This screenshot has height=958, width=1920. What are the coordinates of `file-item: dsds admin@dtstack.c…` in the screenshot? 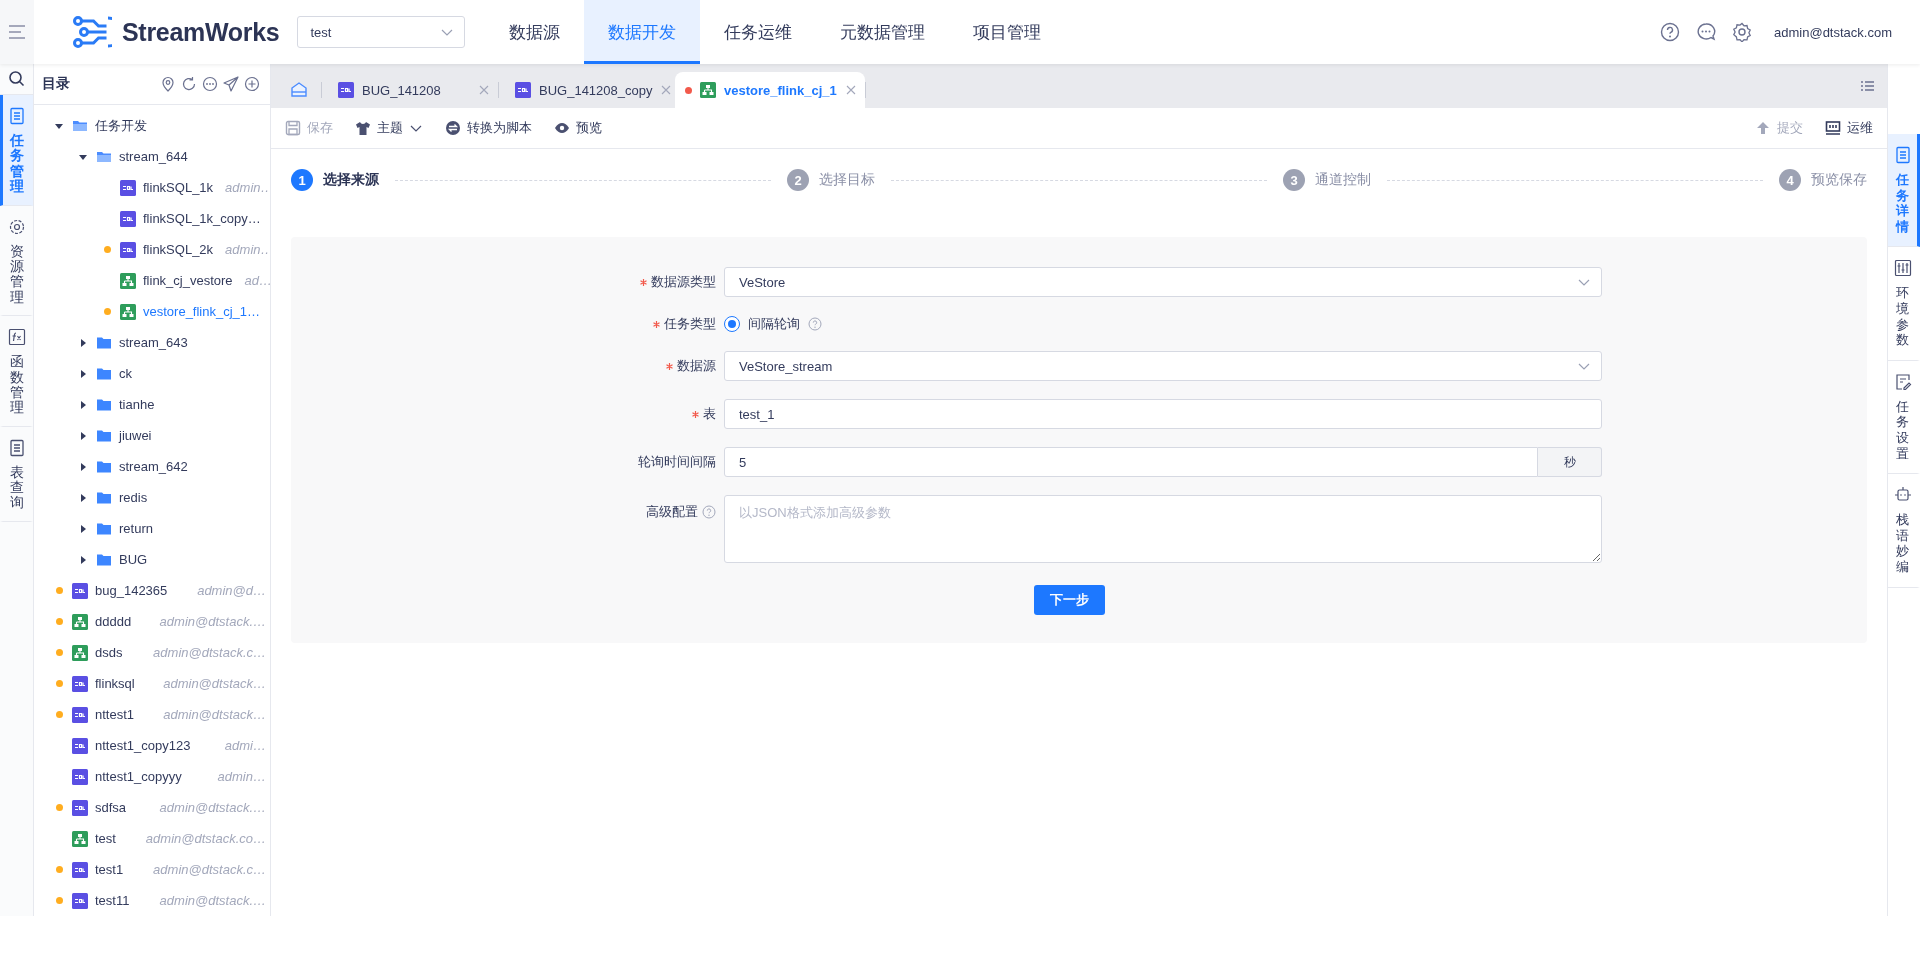 It's located at (152, 652).